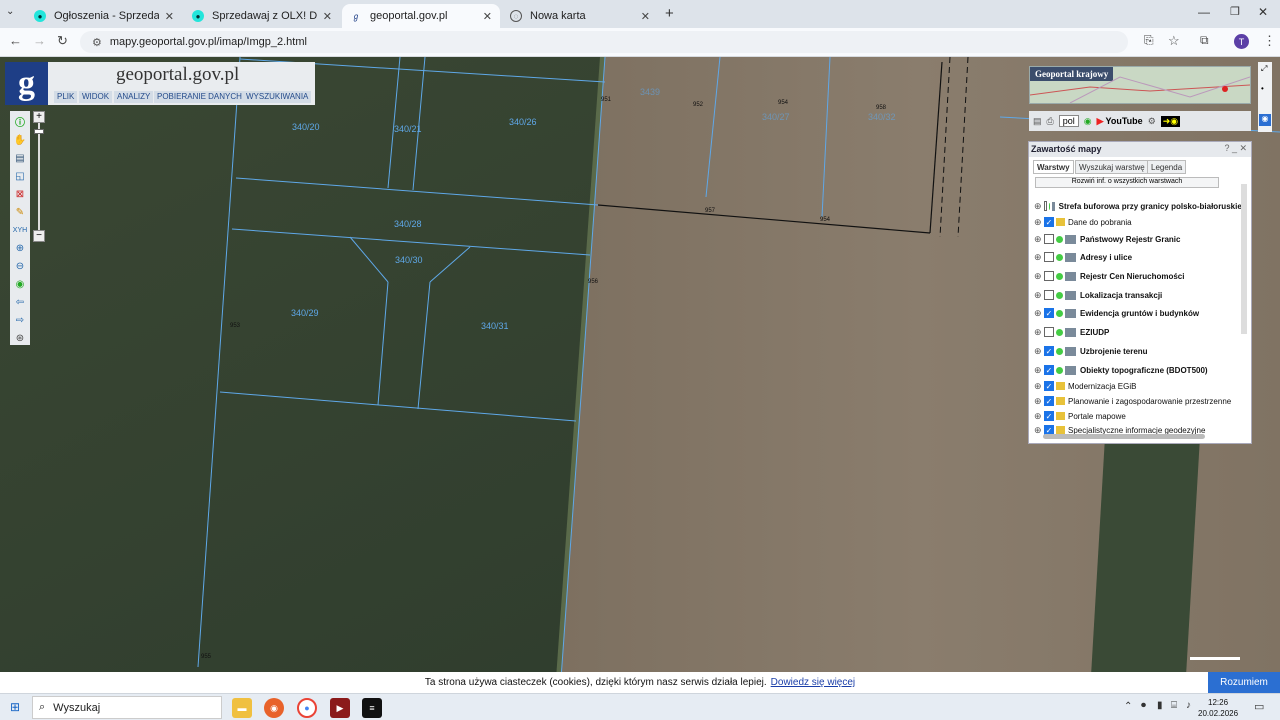  What do you see at coordinates (20, 230) in the screenshot?
I see `xyh-icon: XYH` at bounding box center [20, 230].